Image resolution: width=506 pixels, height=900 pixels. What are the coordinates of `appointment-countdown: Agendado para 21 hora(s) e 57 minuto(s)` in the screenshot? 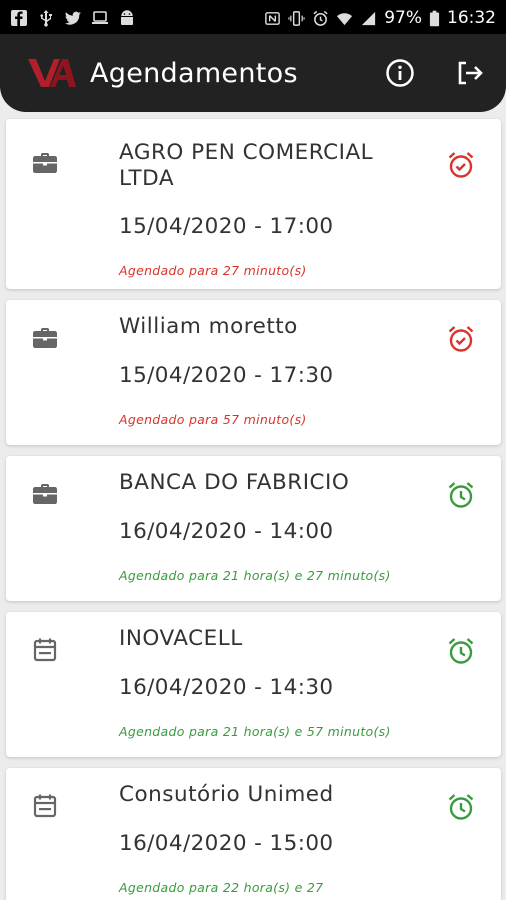 It's located at (255, 731).